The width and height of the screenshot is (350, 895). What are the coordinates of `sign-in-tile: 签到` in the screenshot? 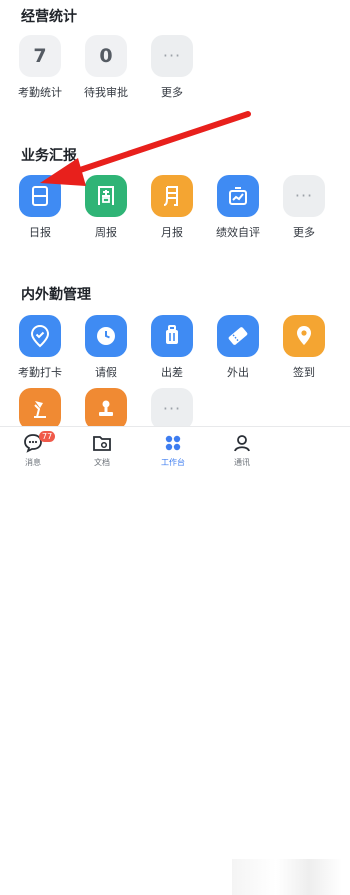 It's located at (304, 347).